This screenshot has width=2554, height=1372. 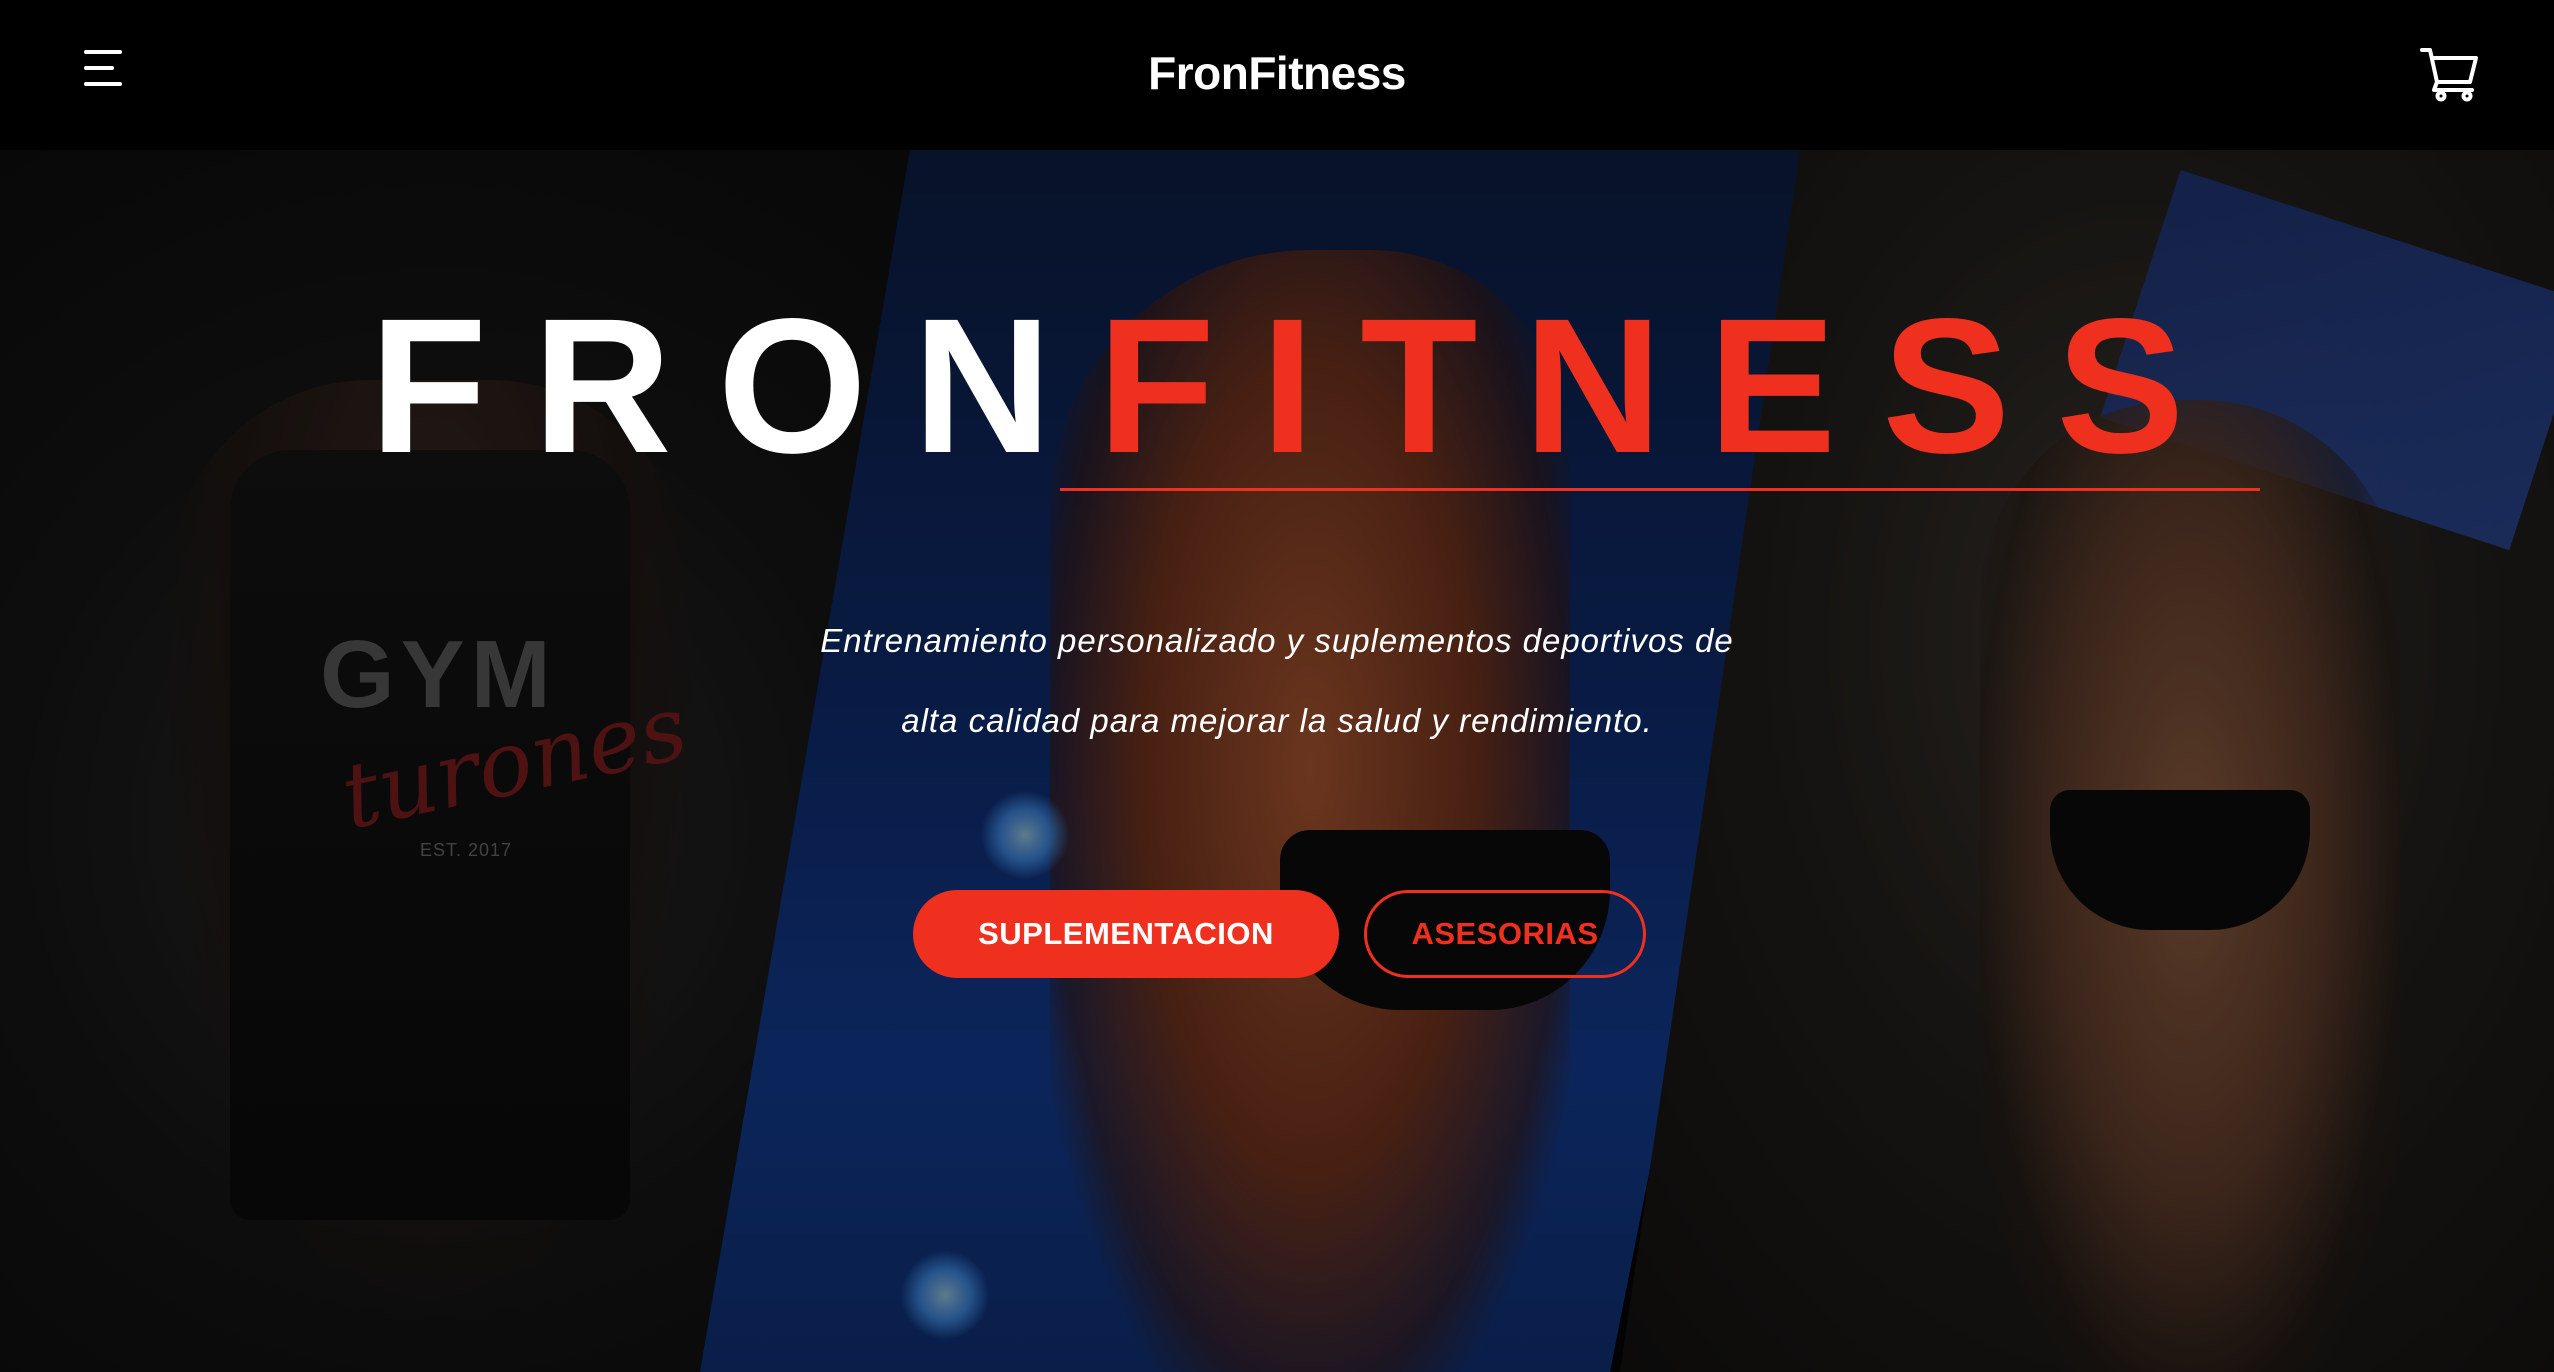 I want to click on hero-title-red: FITNESS, so click(x=1664, y=385).